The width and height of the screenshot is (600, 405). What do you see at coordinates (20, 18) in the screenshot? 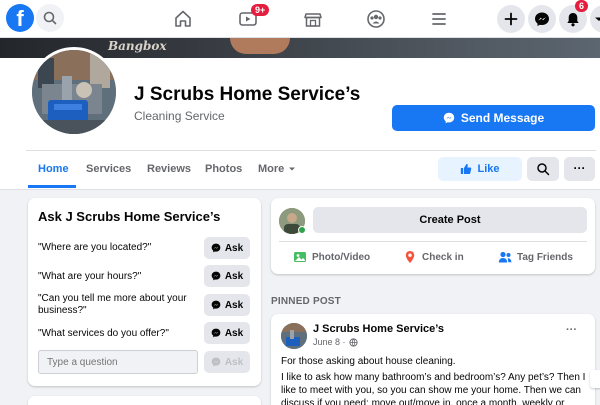
I see `facebook-logo: f` at bounding box center [20, 18].